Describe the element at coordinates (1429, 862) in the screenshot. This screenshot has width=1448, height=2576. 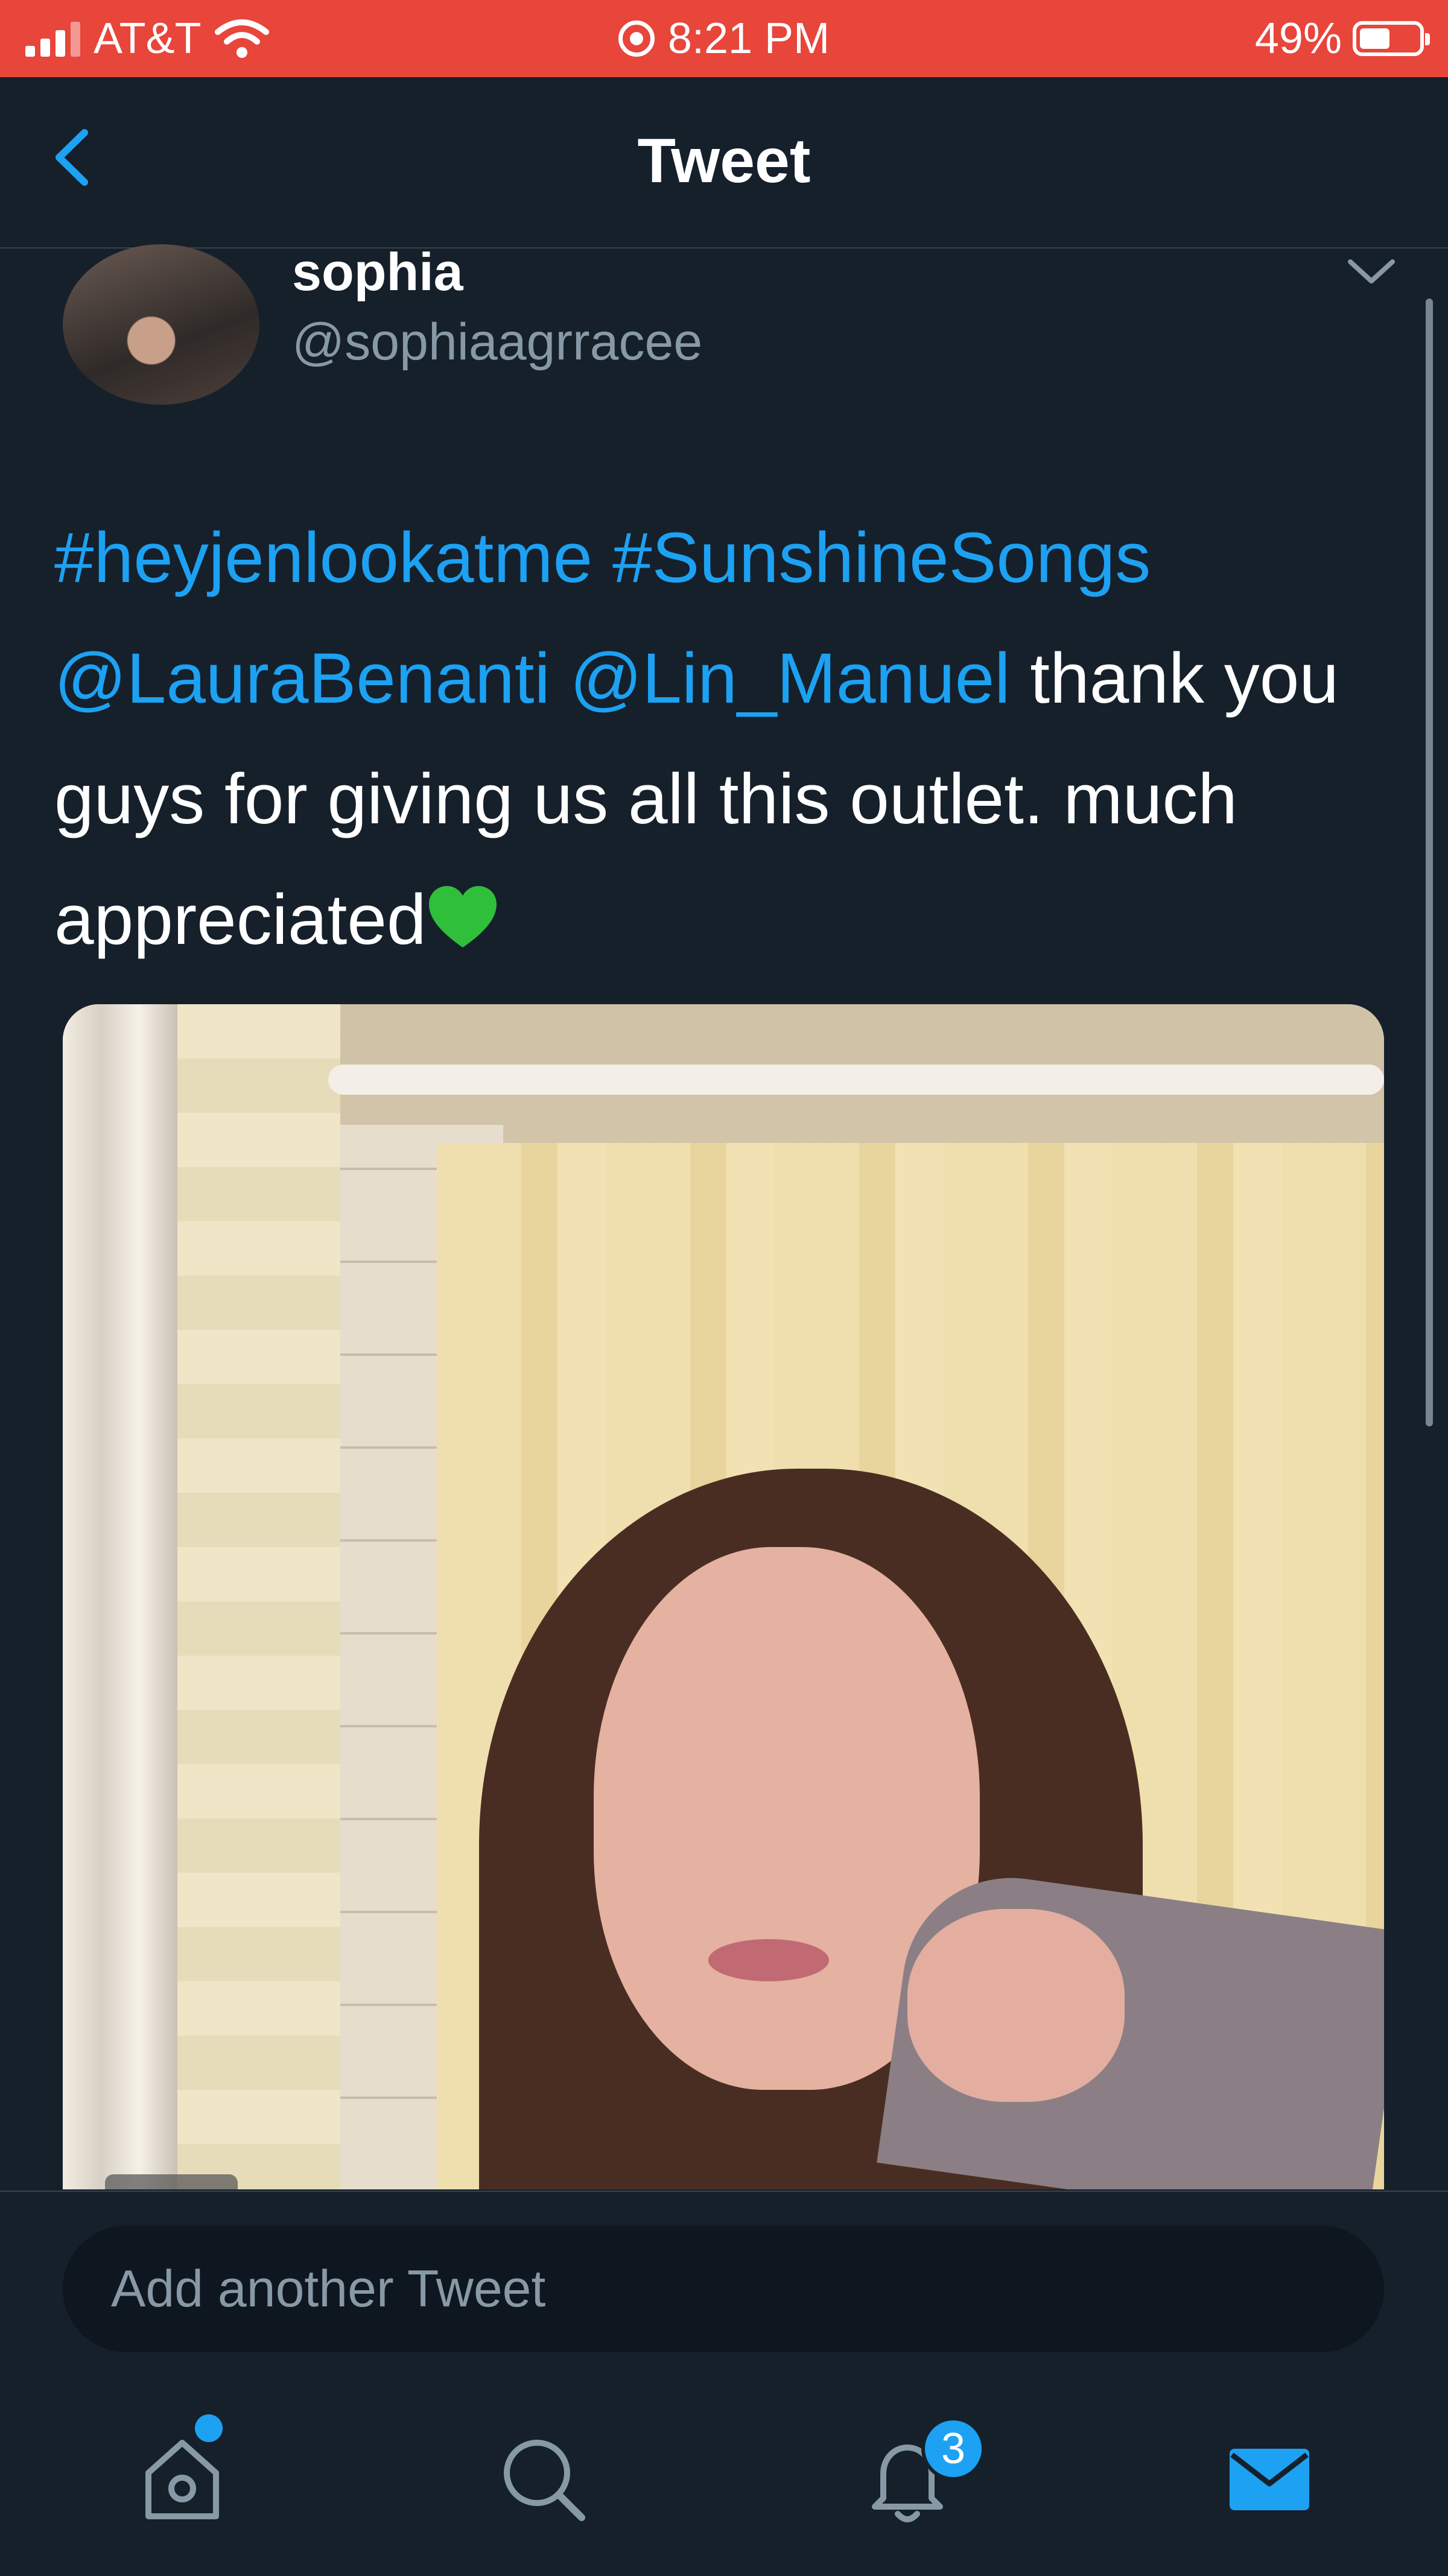
I see `scrollbar` at that location.